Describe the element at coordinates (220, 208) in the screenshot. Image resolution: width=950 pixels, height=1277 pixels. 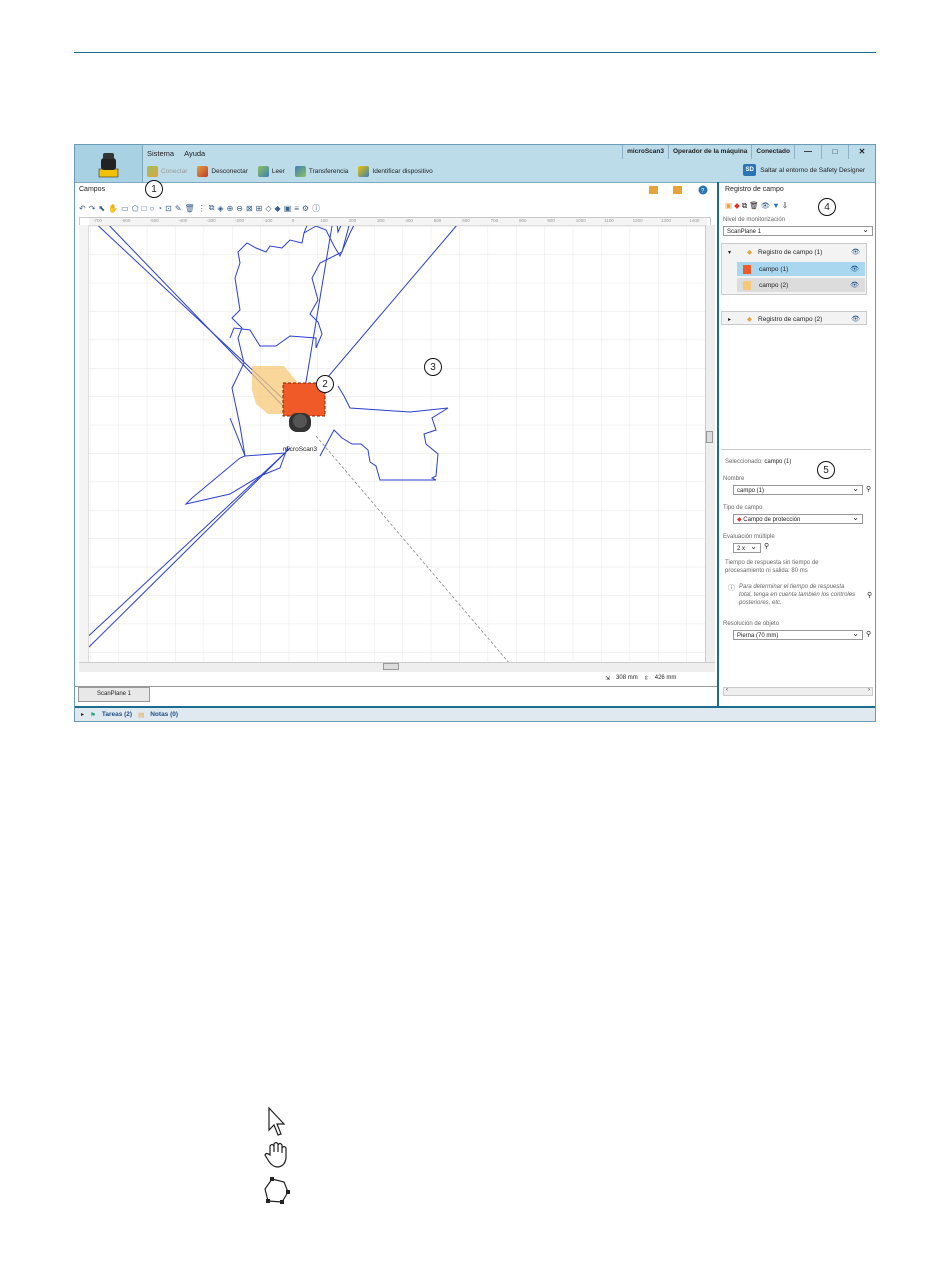
I see `fill-icon: ◈` at that location.